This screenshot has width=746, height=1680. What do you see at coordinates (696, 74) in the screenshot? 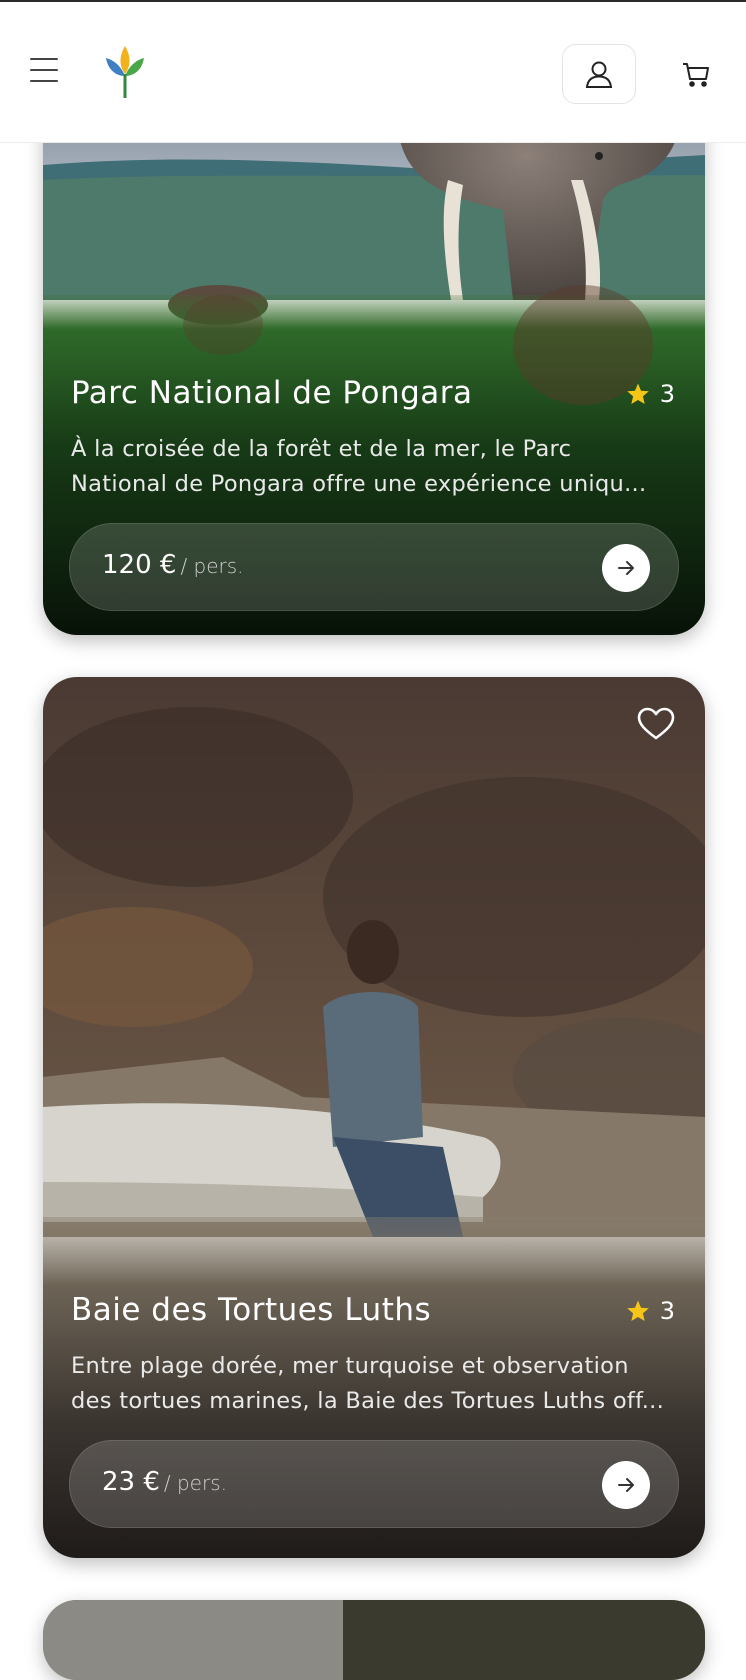
I see `shopping-cart-icon` at bounding box center [696, 74].